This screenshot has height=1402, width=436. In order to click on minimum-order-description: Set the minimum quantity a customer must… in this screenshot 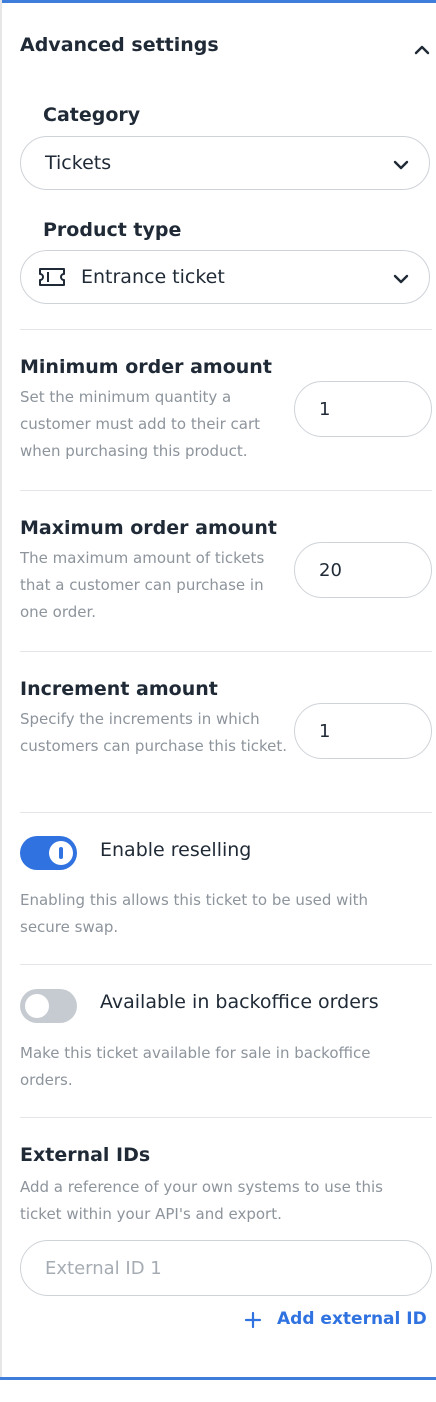, I will do `click(140, 424)`.